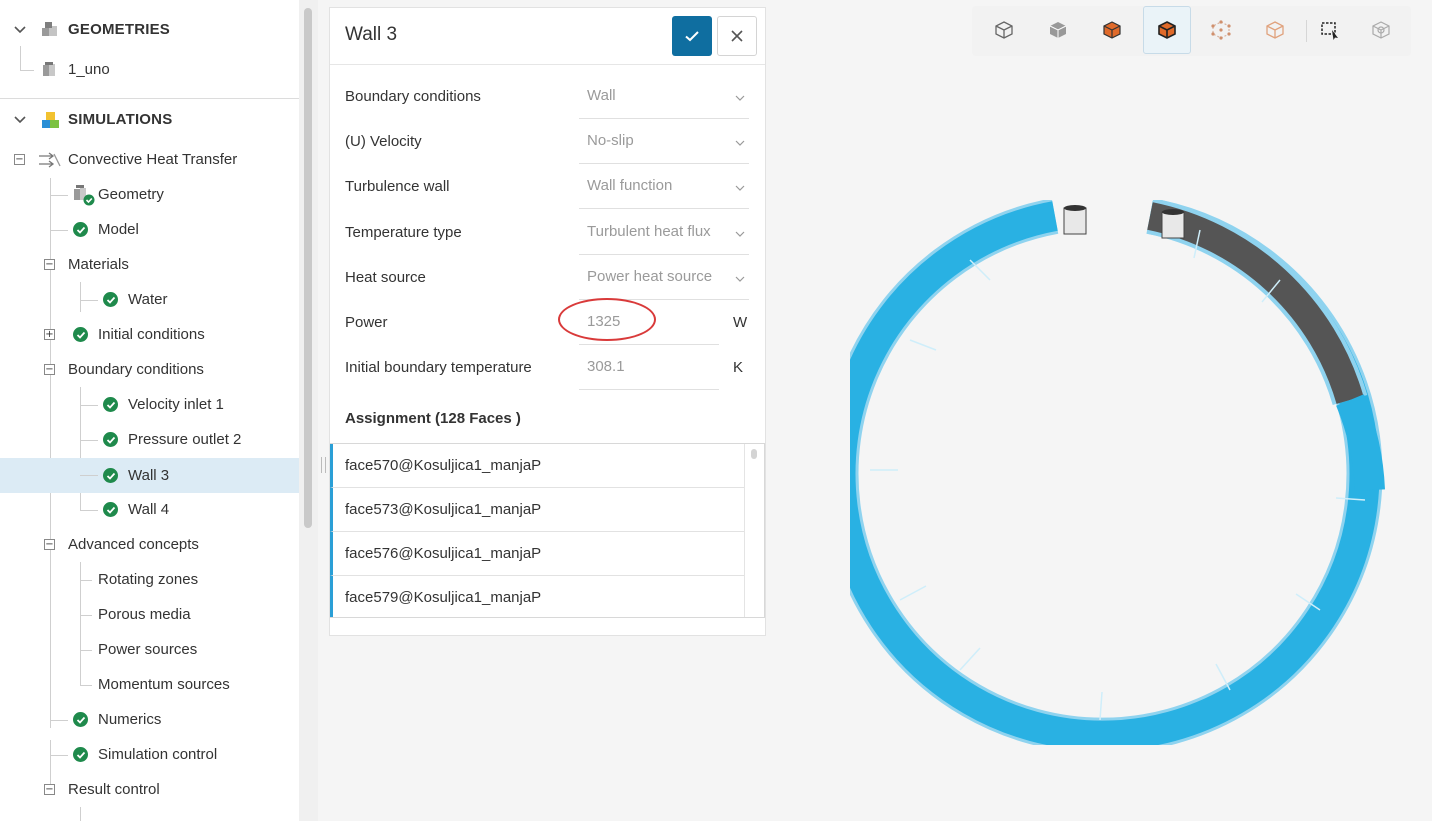 This screenshot has height=821, width=1432. I want to click on temperature-type-select: Turbulent heat flux, so click(664, 235).